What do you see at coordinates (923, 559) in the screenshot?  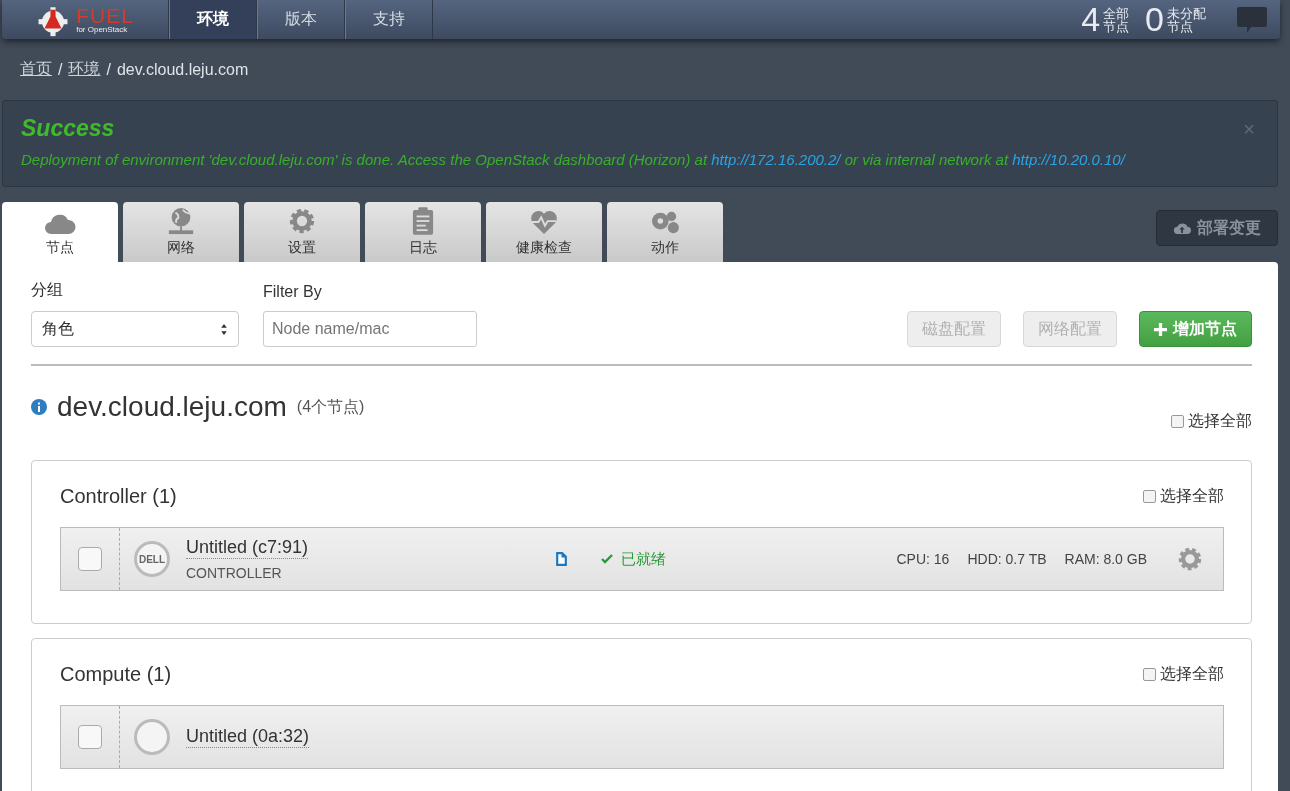 I see `cpu-spec: CPU: 16` at bounding box center [923, 559].